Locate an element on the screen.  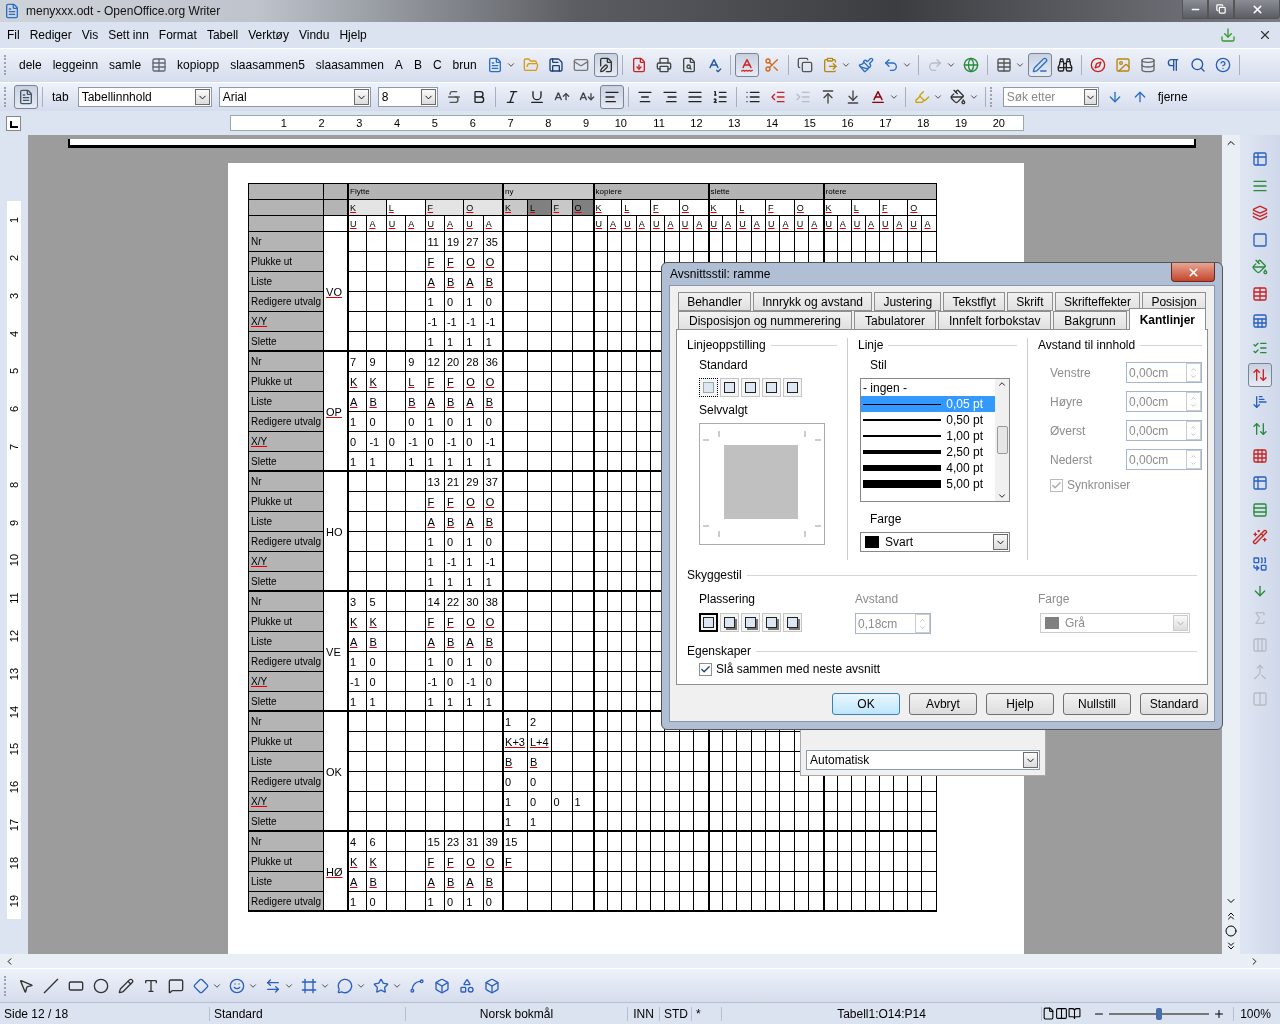
maximize-button is located at coordinates (1221, 9).